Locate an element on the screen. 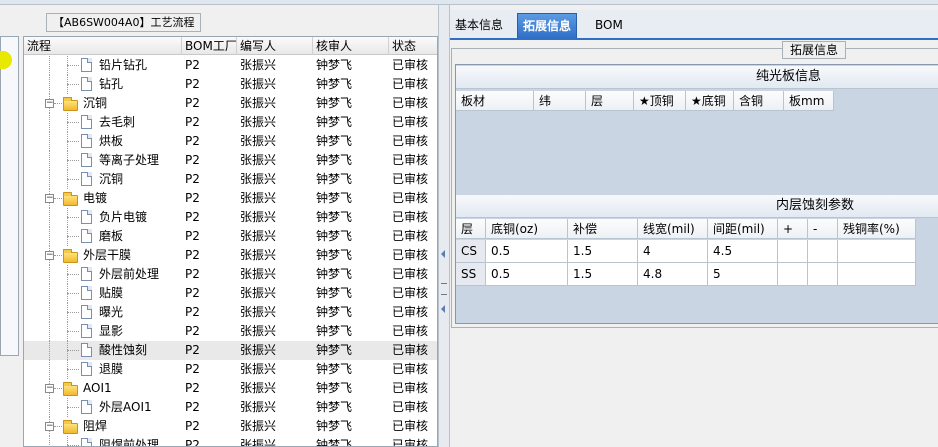 The image size is (938, 447). tree-row: 磨板 P2 张振兴 钟梦飞 已审核 is located at coordinates (230, 236).